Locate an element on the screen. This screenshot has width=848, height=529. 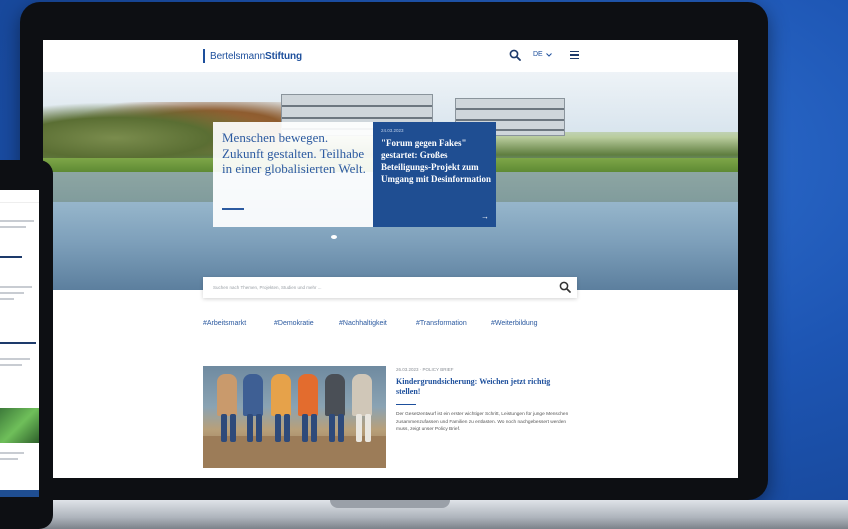
phone-footer-bar is located at coordinates (19, 493).